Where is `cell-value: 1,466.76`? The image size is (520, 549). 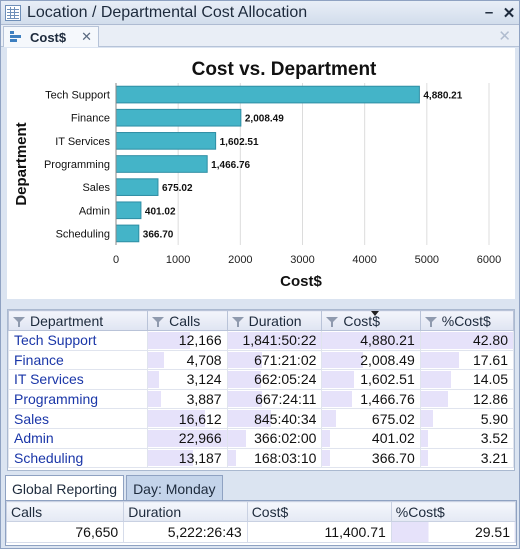 cell-value: 1,466.76 is located at coordinates (387, 399).